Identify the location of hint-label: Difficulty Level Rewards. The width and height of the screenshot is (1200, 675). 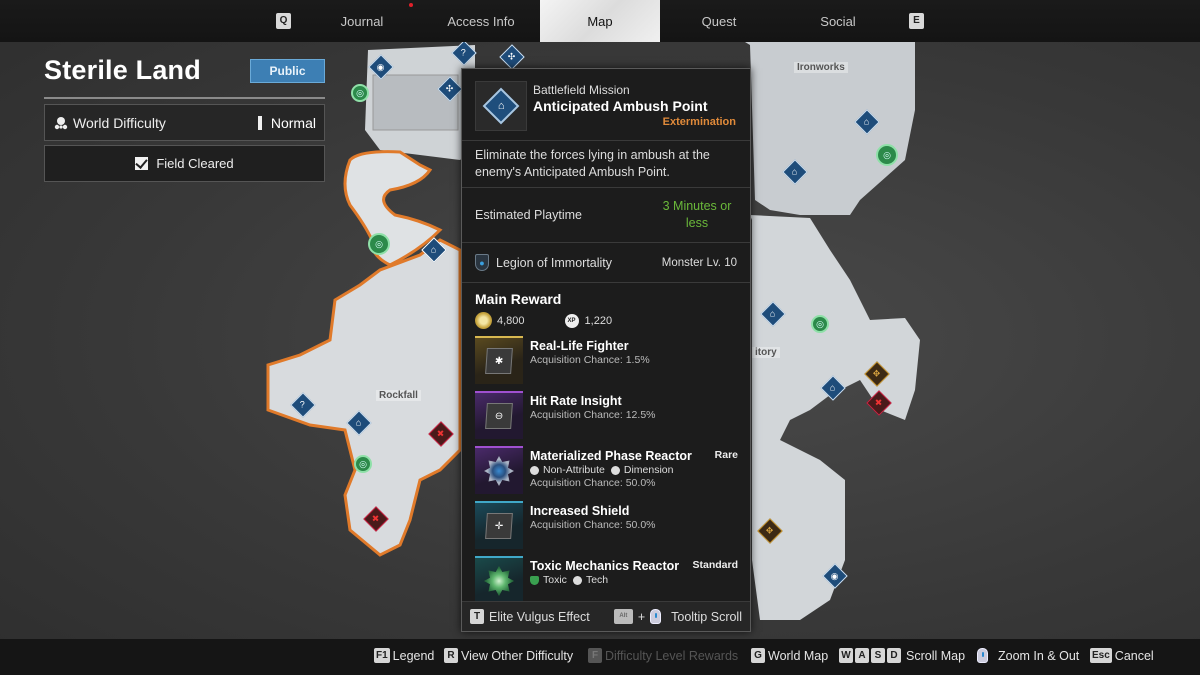
(672, 655).